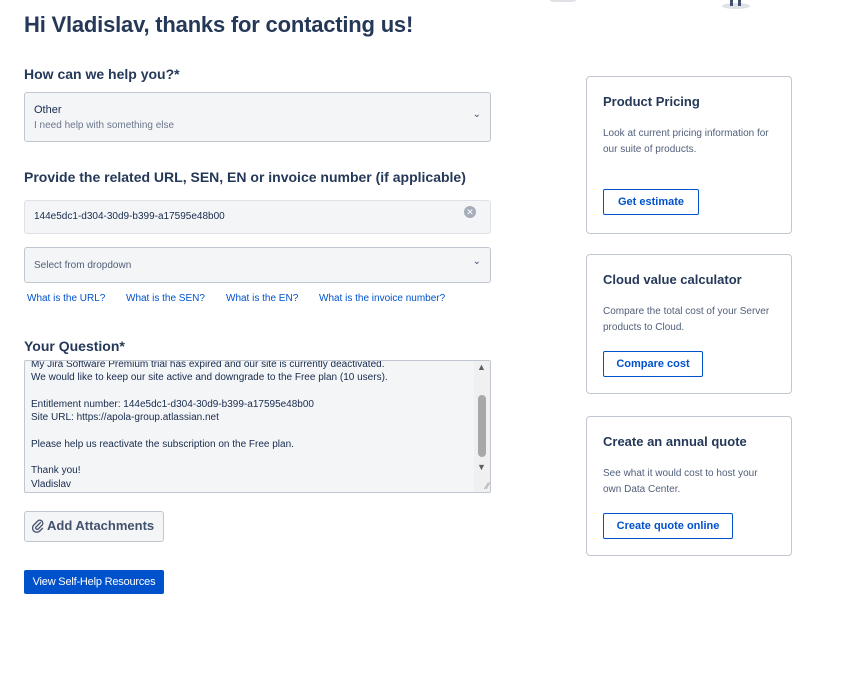 The height and width of the screenshot is (673, 865). I want to click on add-attachments-button: Add Attachments, so click(94, 526).